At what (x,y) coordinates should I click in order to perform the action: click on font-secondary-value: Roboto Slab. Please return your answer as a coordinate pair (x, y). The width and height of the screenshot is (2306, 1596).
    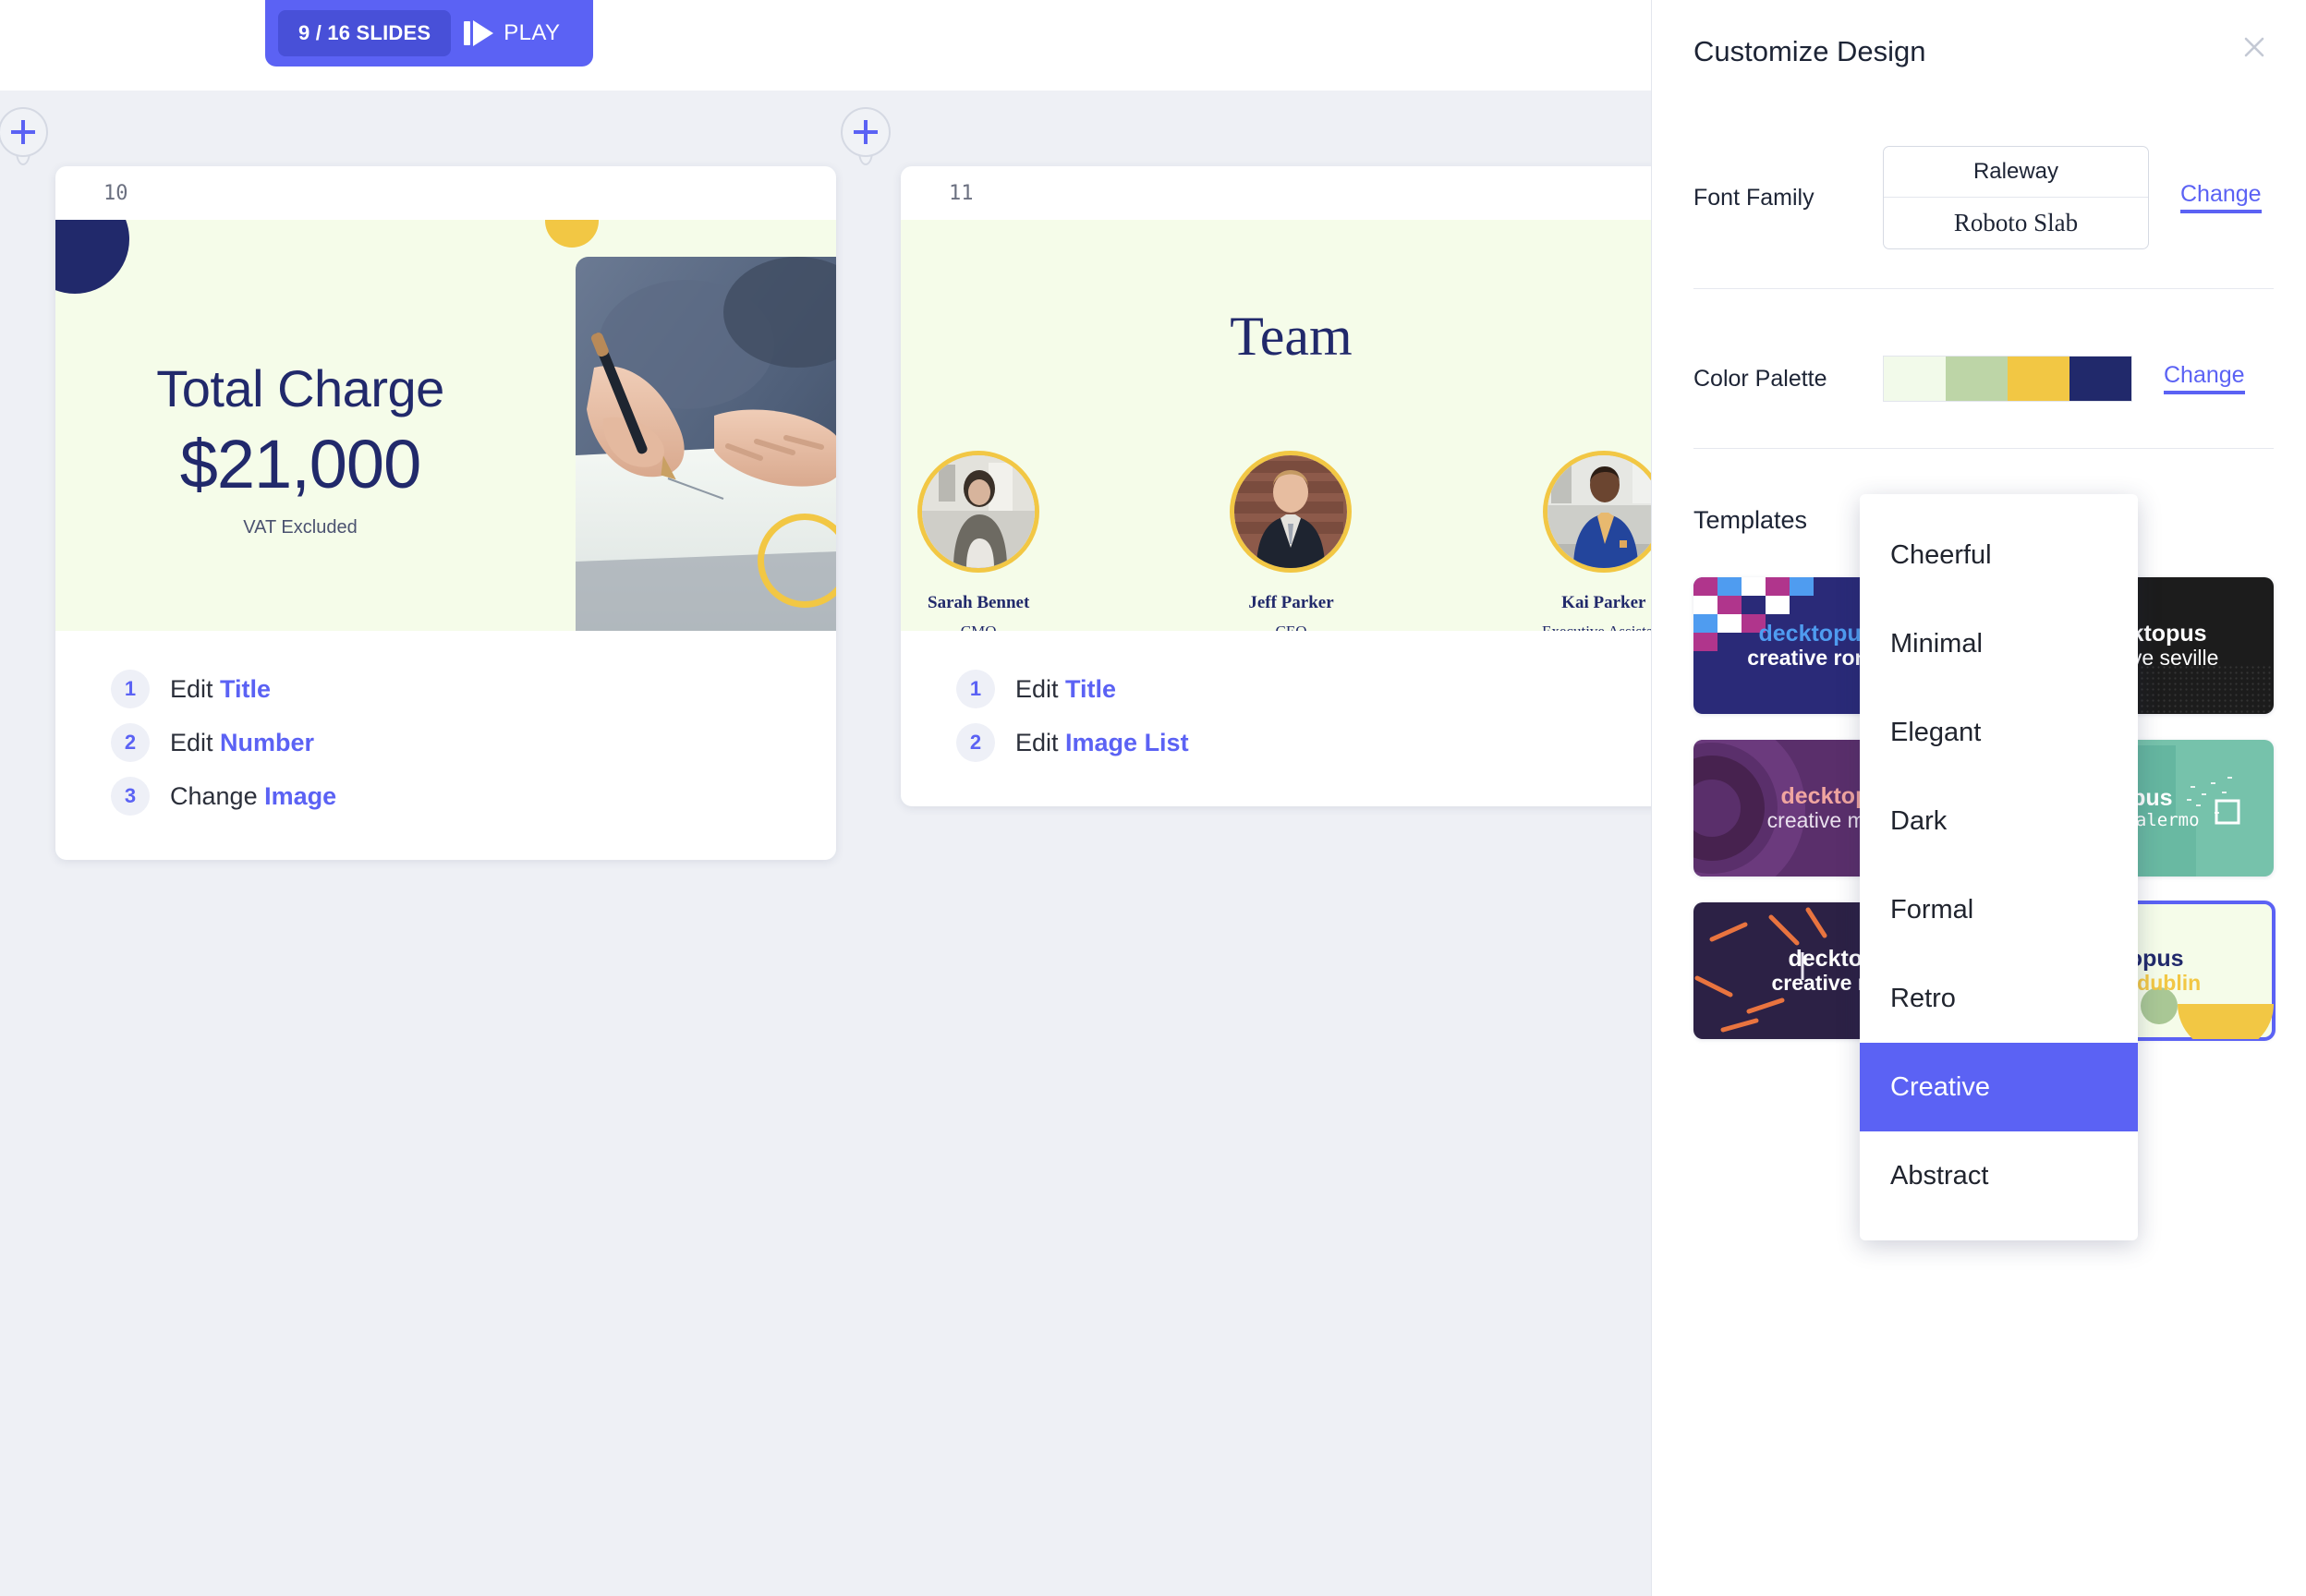
    Looking at the image, I should click on (2016, 222).